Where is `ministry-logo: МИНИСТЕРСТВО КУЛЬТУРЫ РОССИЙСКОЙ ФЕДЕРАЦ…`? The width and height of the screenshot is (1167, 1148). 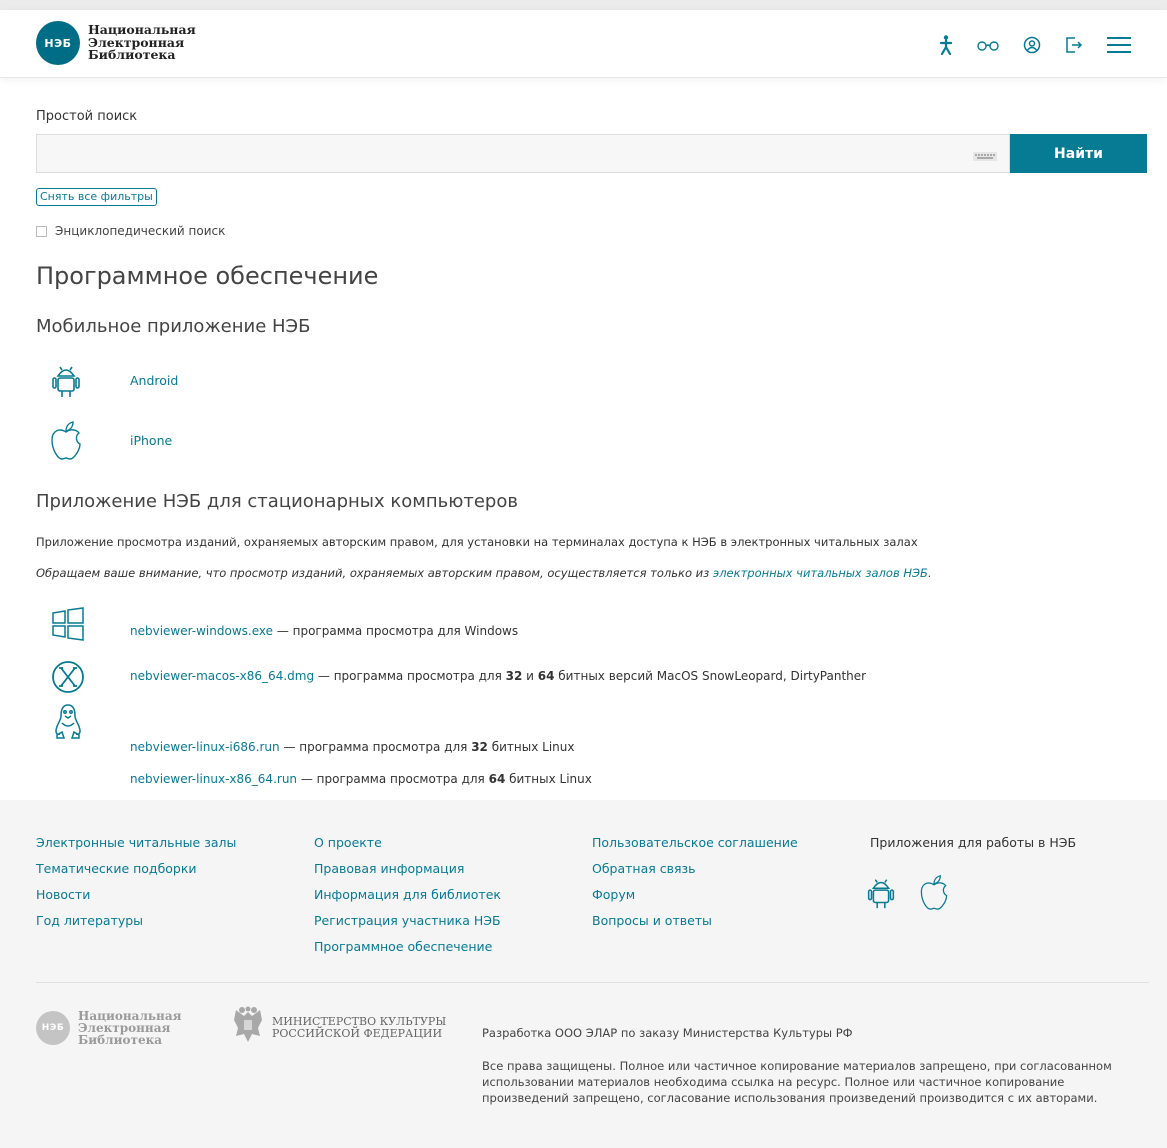 ministry-logo: МИНИСТЕРСТВО КУЛЬТУРЫ РОССИЙСКОЙ ФЕДЕРАЦ… is located at coordinates (338, 1027).